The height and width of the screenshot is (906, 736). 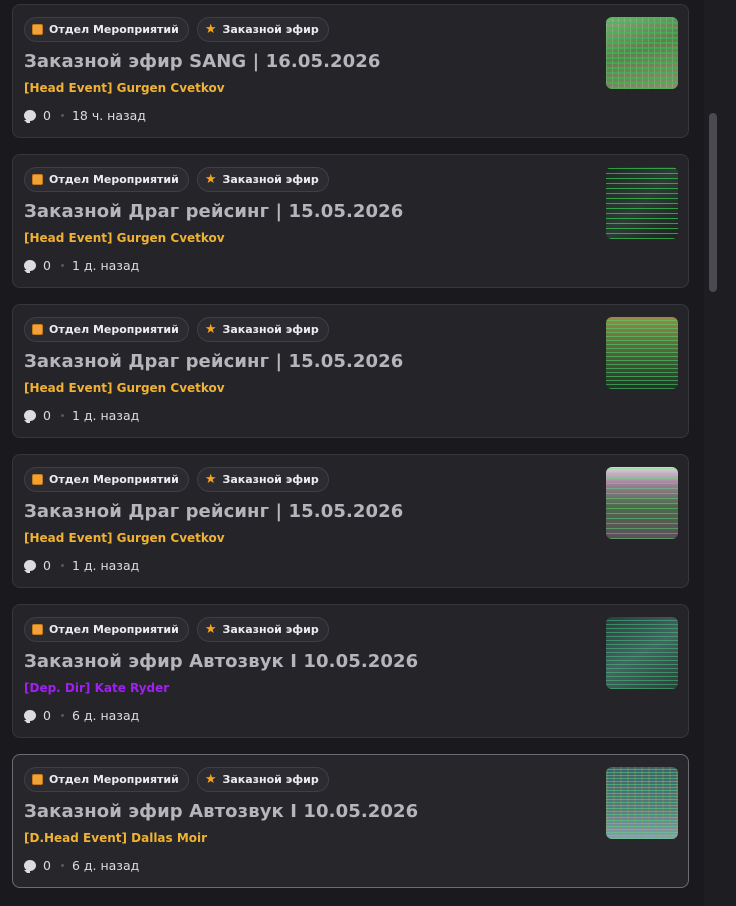 I want to click on post-meta: 0 18 ч. назад, so click(x=85, y=115).